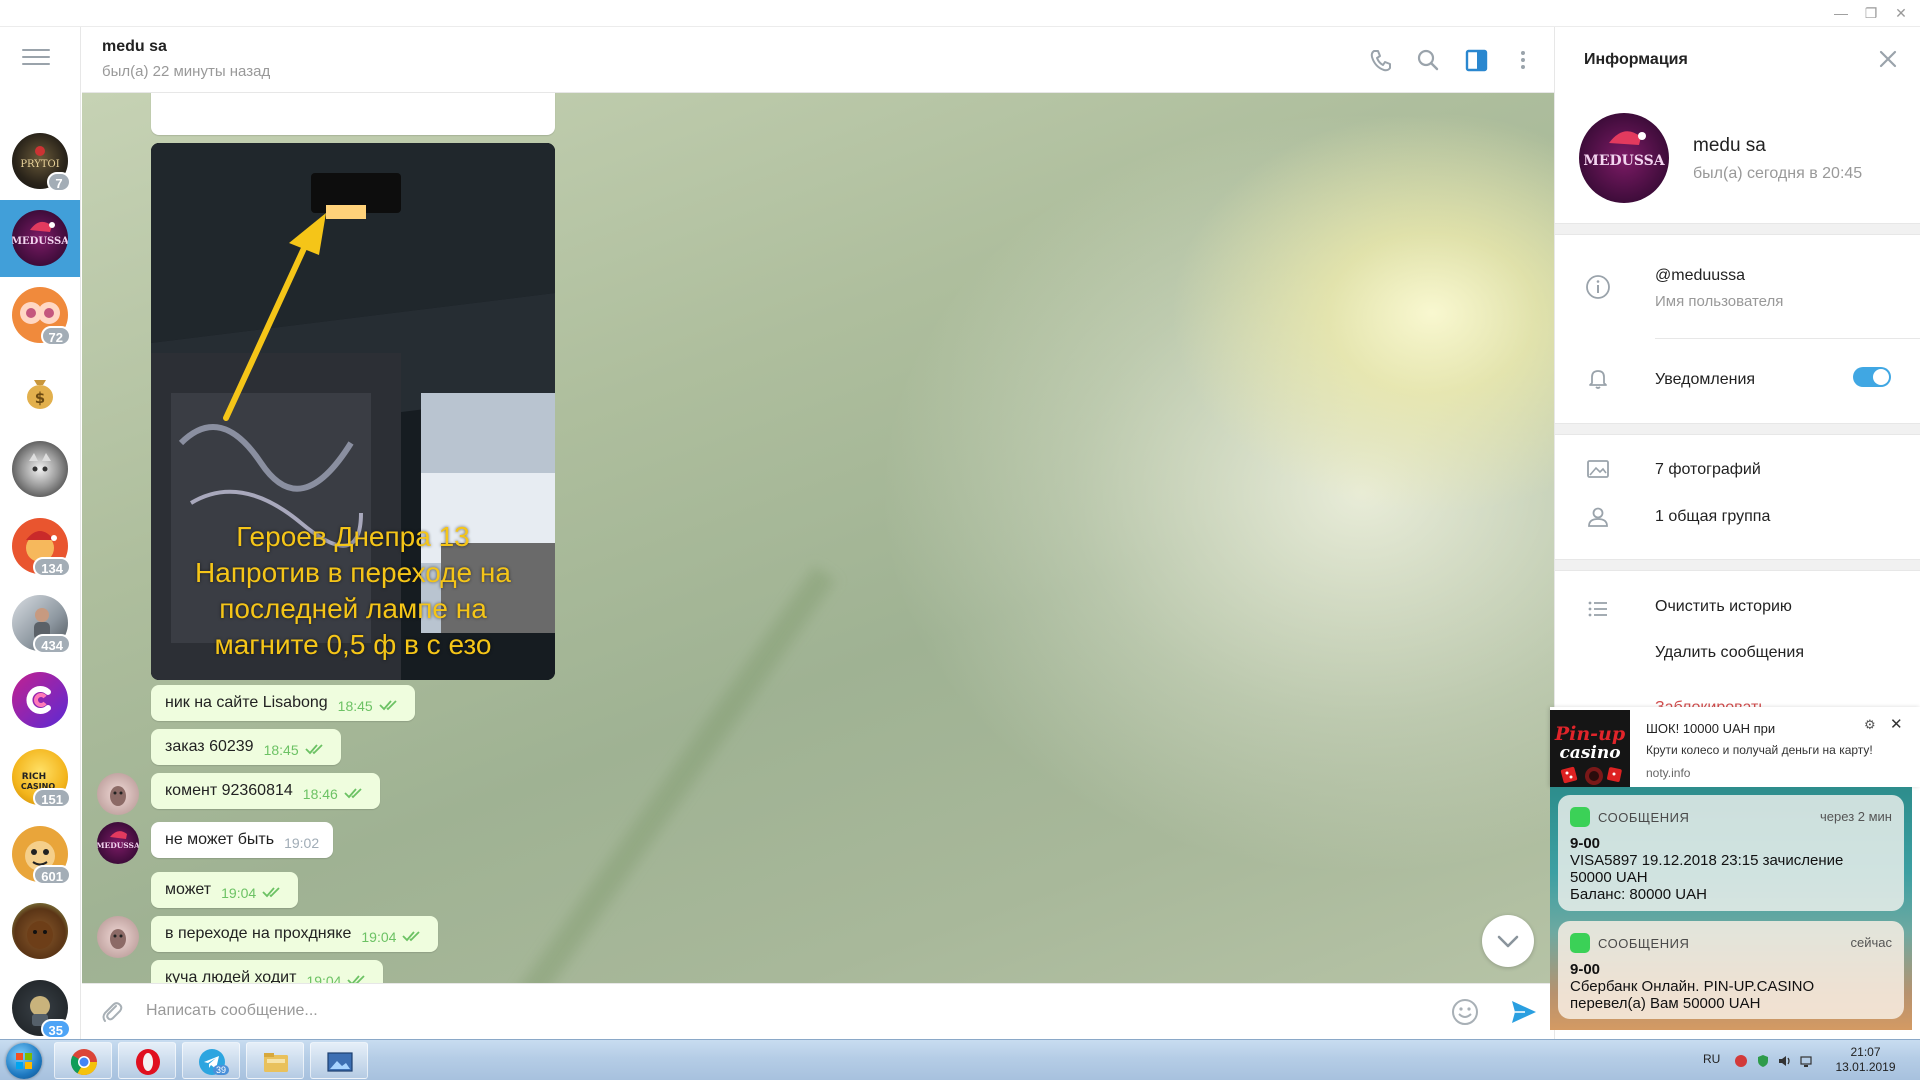  Describe the element at coordinates (188, 889) in the screenshot. I see `message-text: может` at that location.